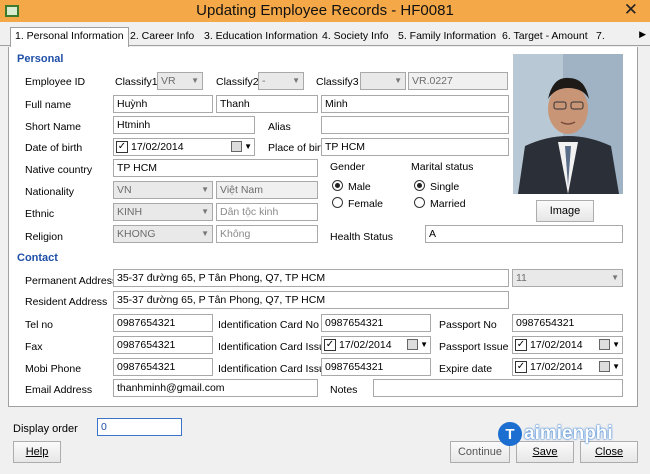 This screenshot has width=650, height=474. What do you see at coordinates (567, 345) in the screenshot?
I see `passport-issue-picker: ✓ 17/02/2014 ▼` at bounding box center [567, 345].